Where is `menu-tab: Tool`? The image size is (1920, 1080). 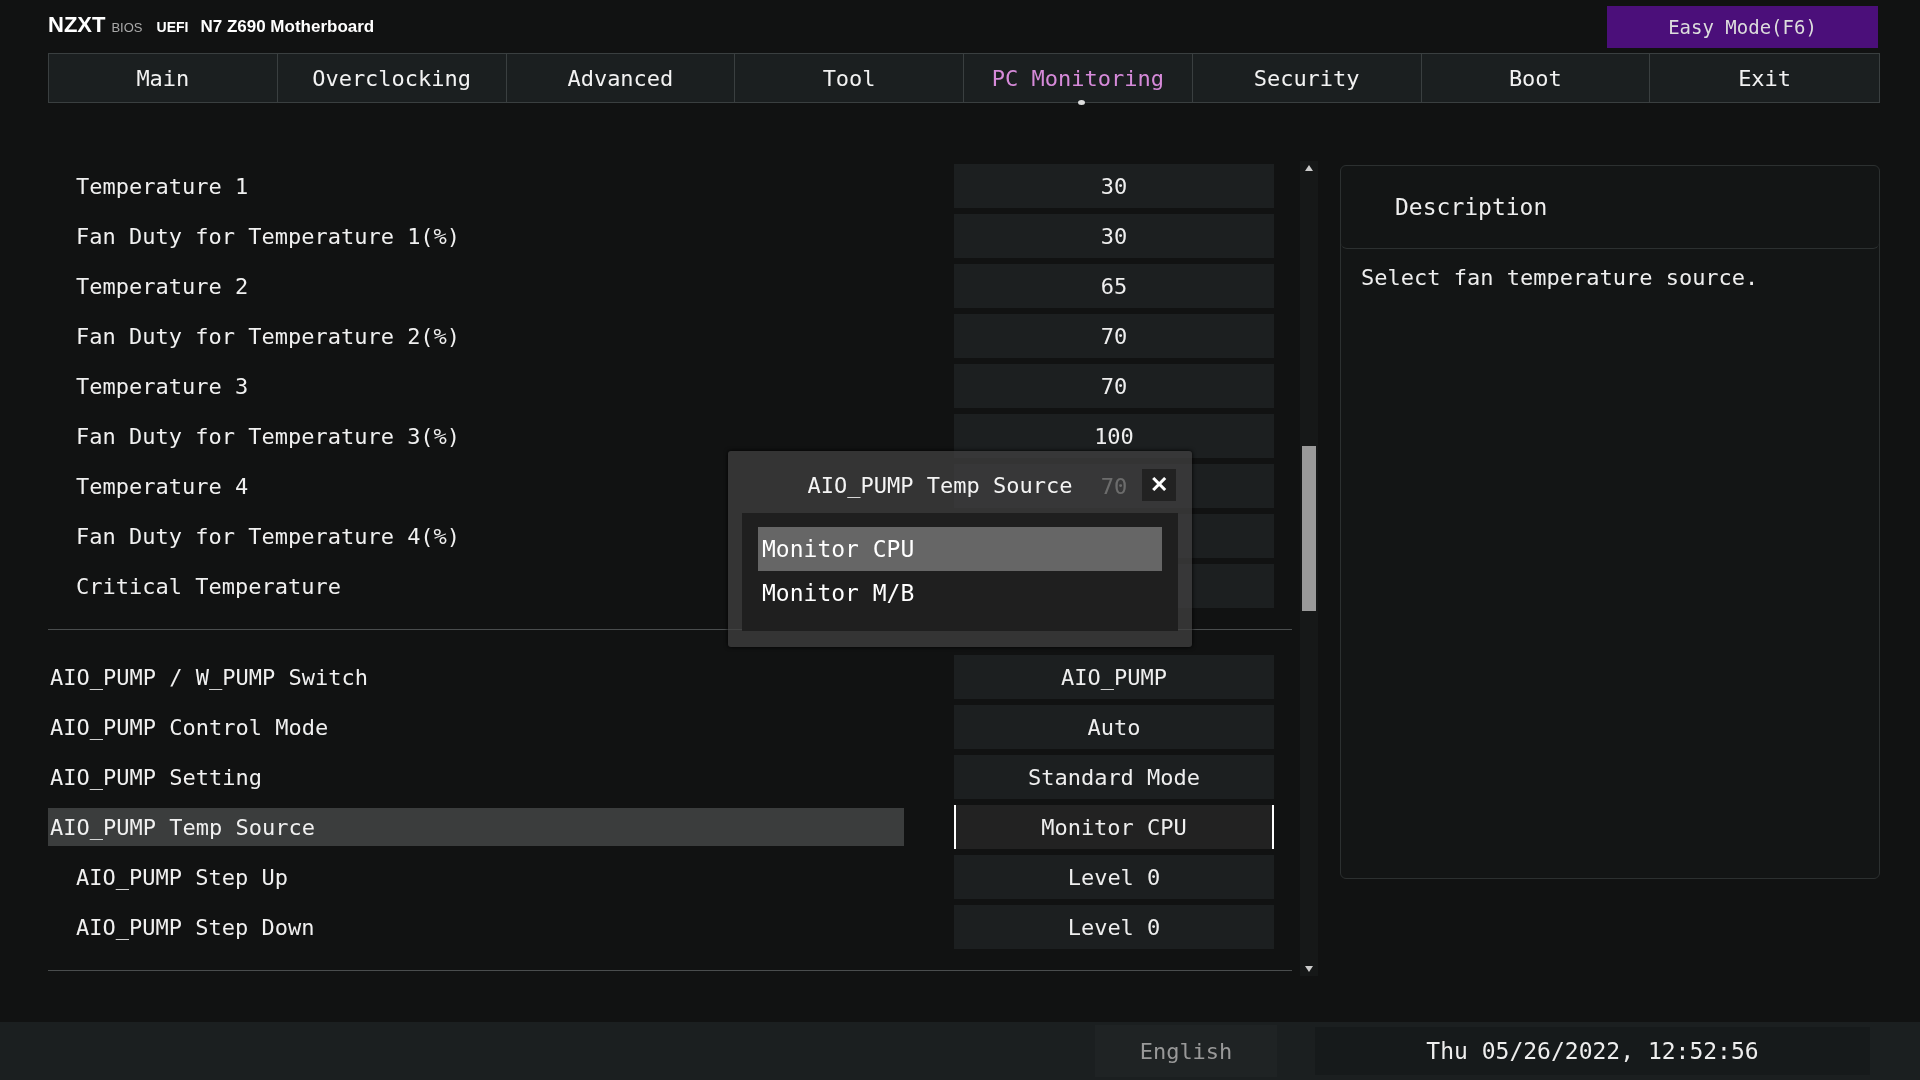
menu-tab: Tool is located at coordinates (849, 78).